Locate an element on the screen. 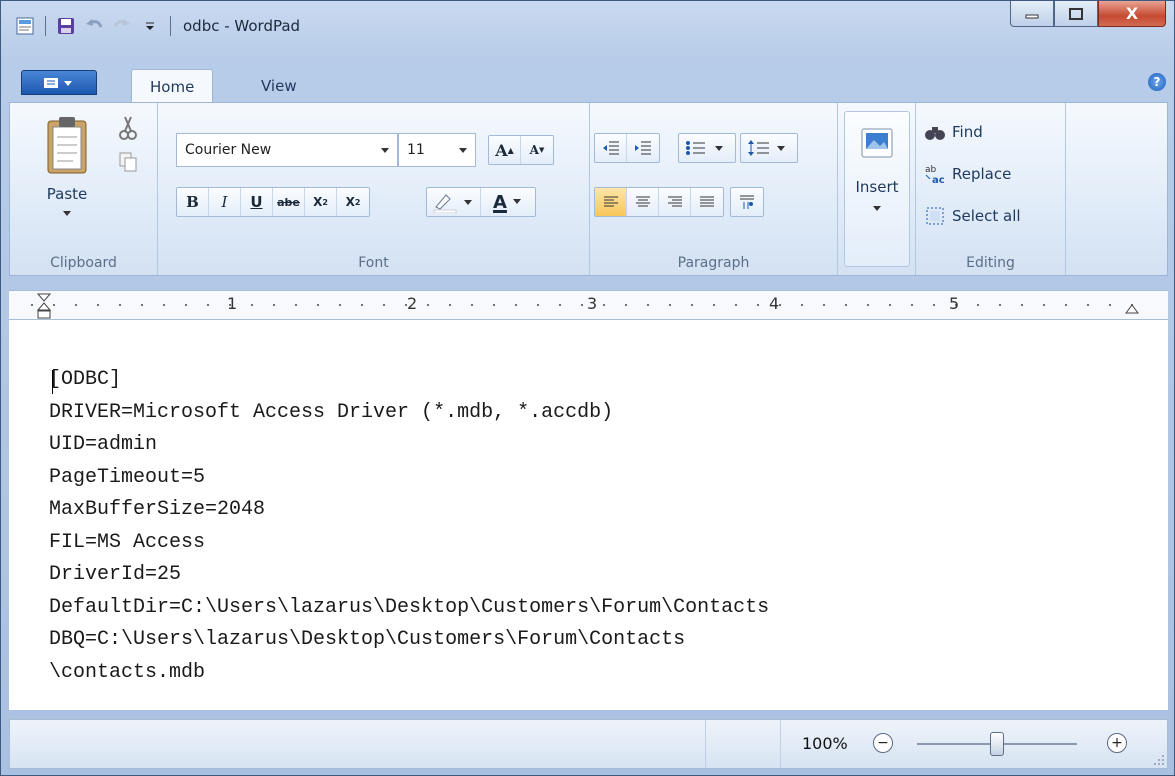 This screenshot has width=1175, height=776. replace-label: Replace is located at coordinates (982, 174).